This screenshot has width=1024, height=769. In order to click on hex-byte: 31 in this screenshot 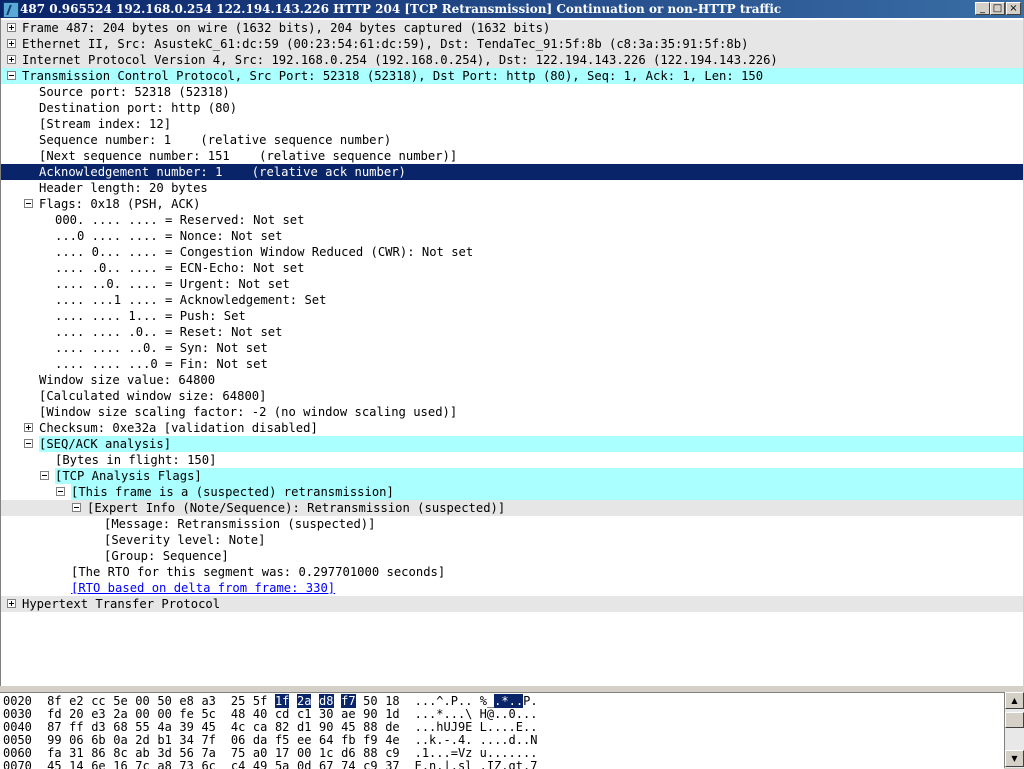, I will do `click(76, 753)`.